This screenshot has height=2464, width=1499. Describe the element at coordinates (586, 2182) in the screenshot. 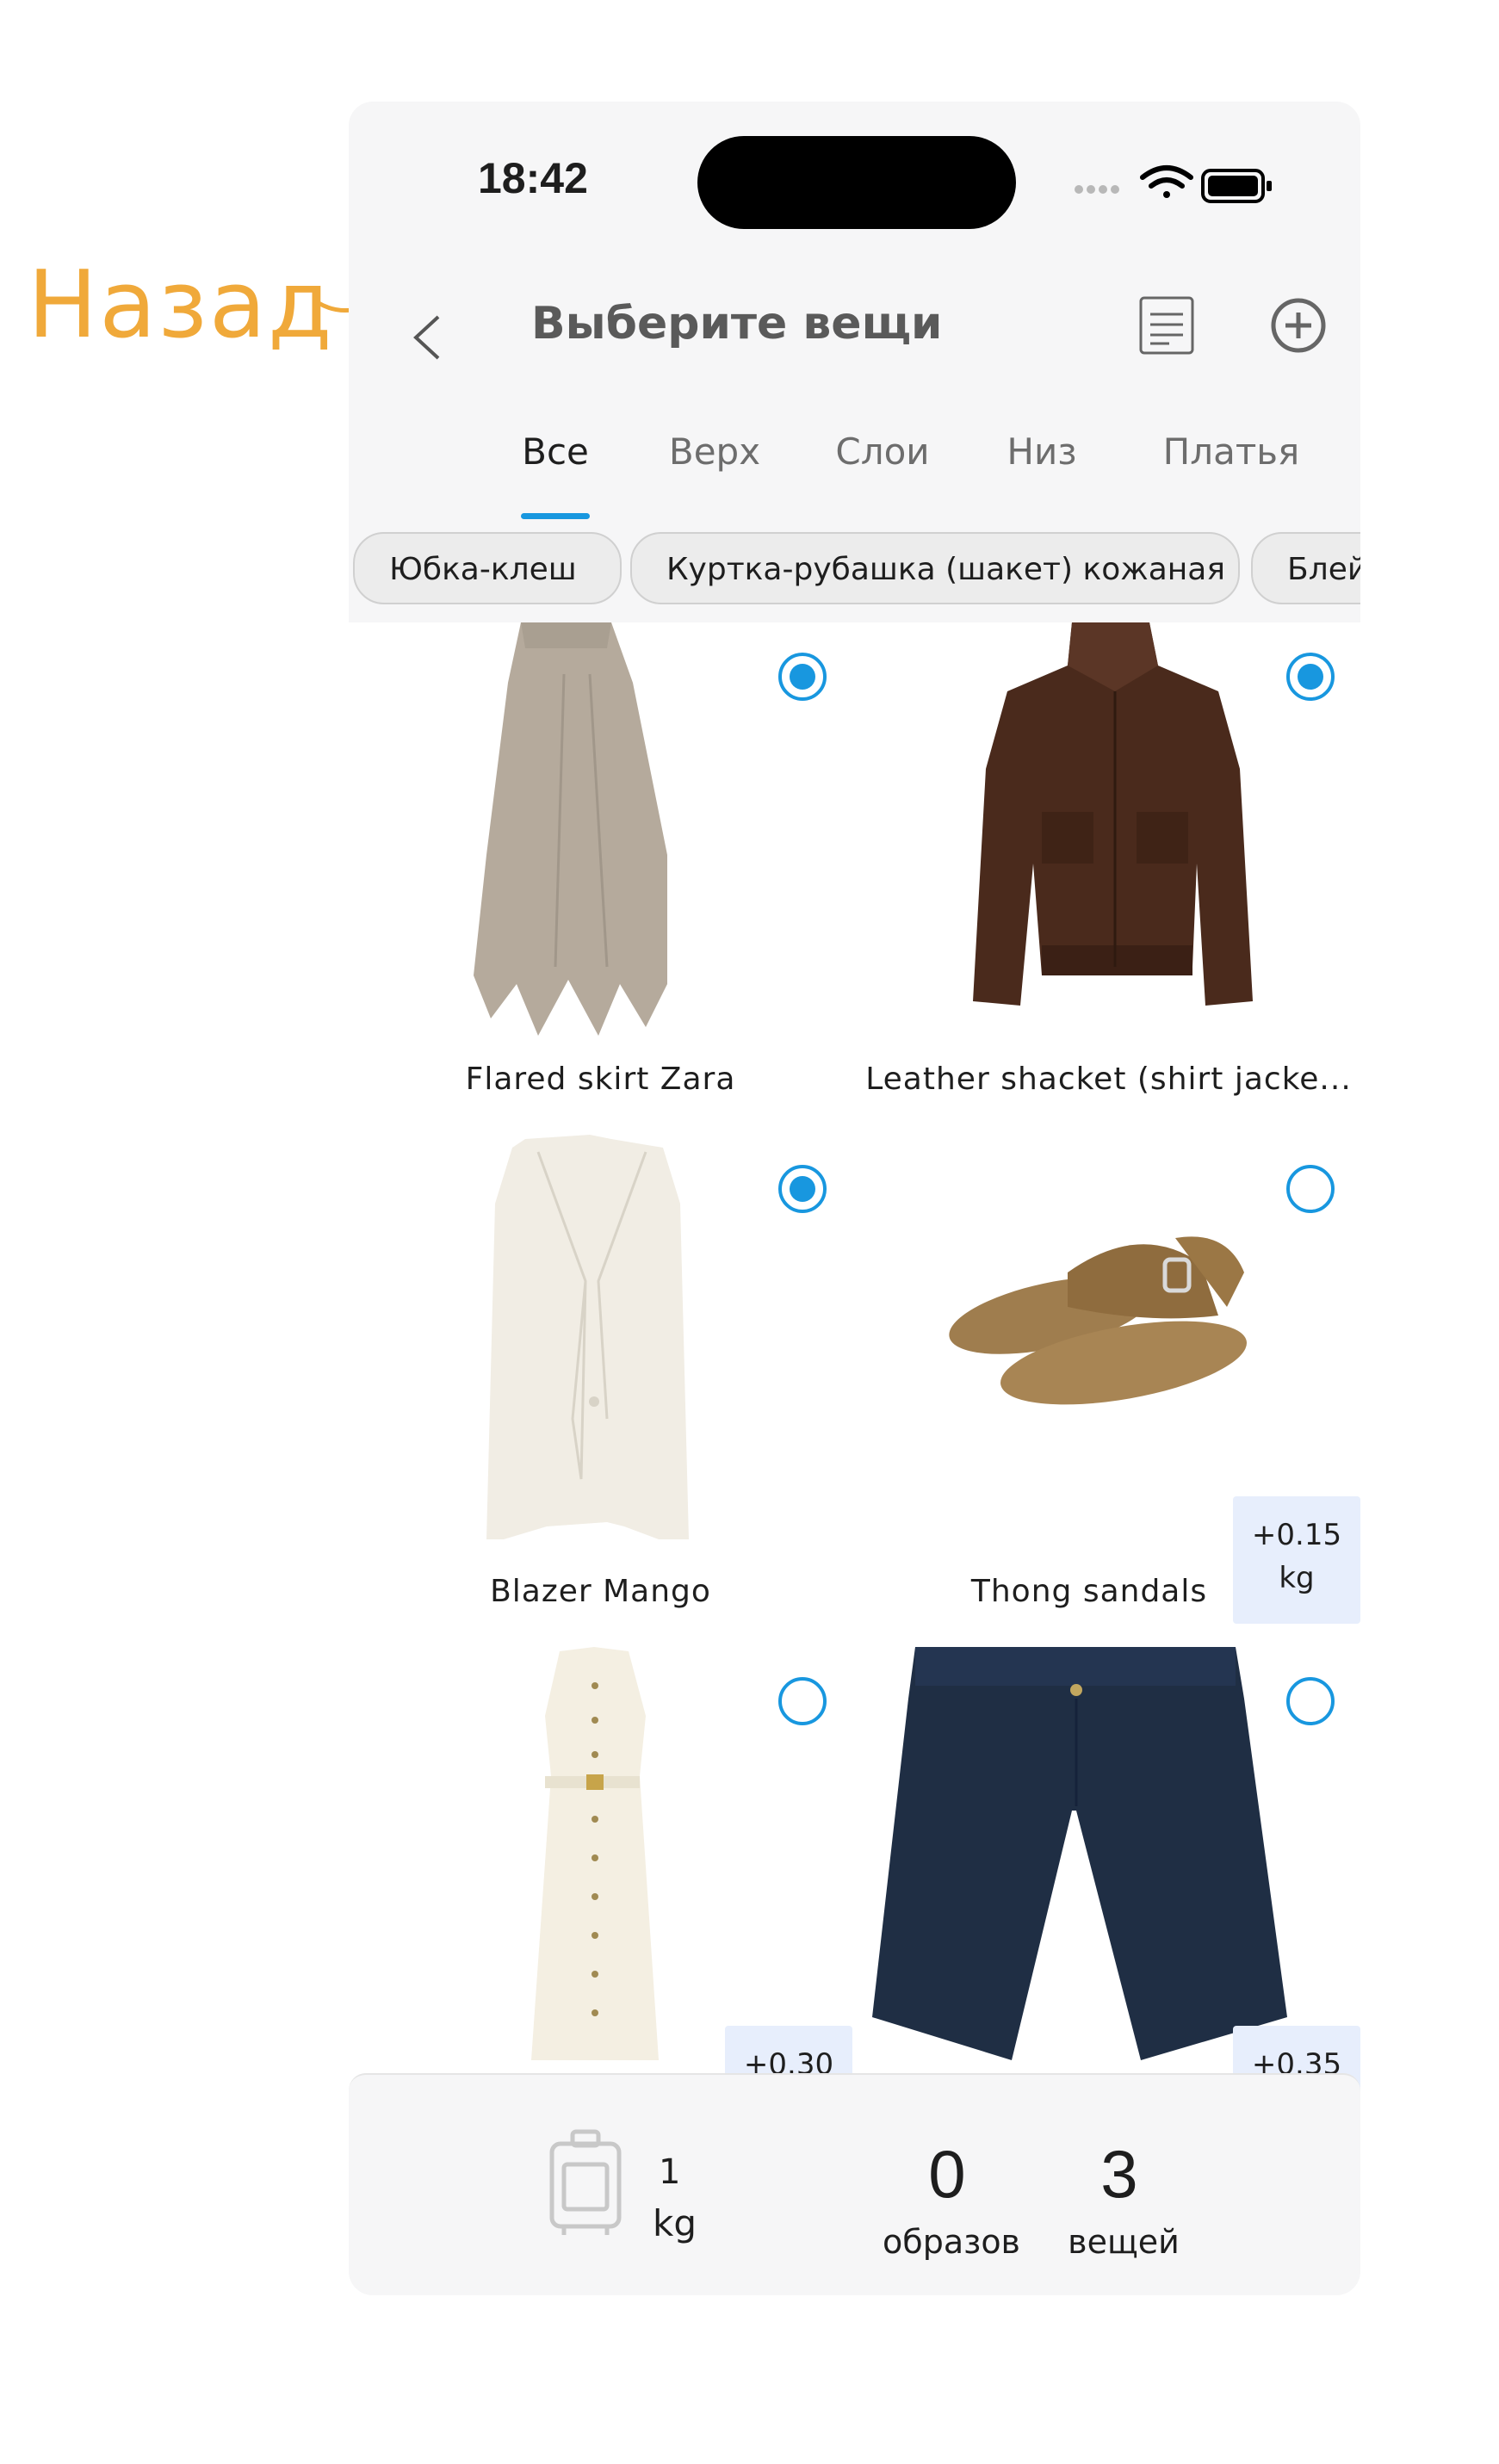

I see `luggage-icon` at that location.